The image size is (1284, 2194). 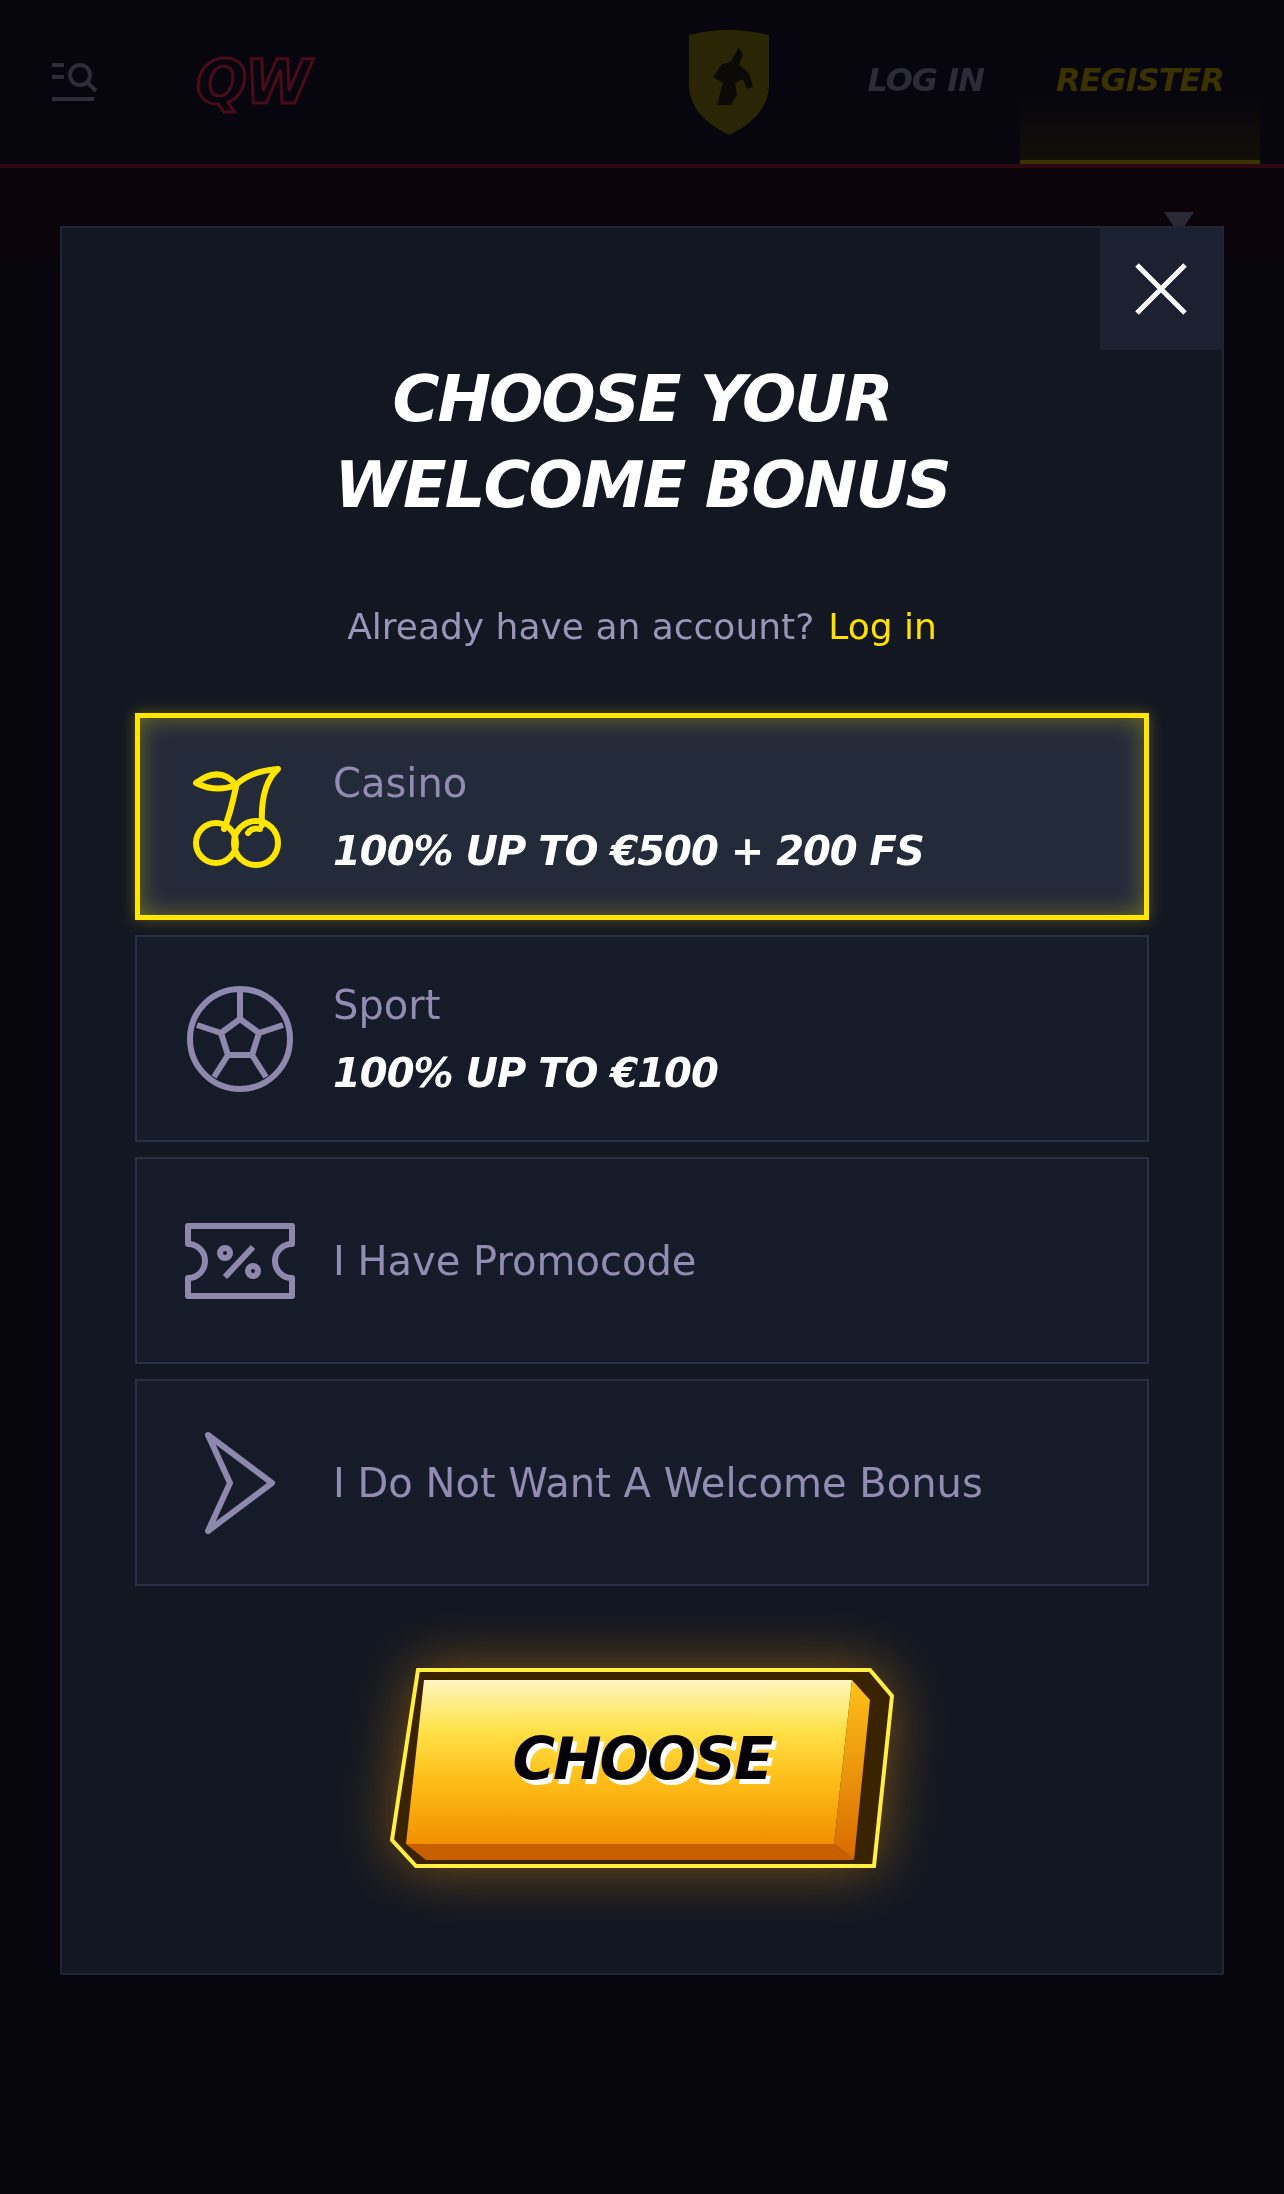 I want to click on offer-text: 100% UP TO €500 + 200 FS, so click(x=628, y=850).